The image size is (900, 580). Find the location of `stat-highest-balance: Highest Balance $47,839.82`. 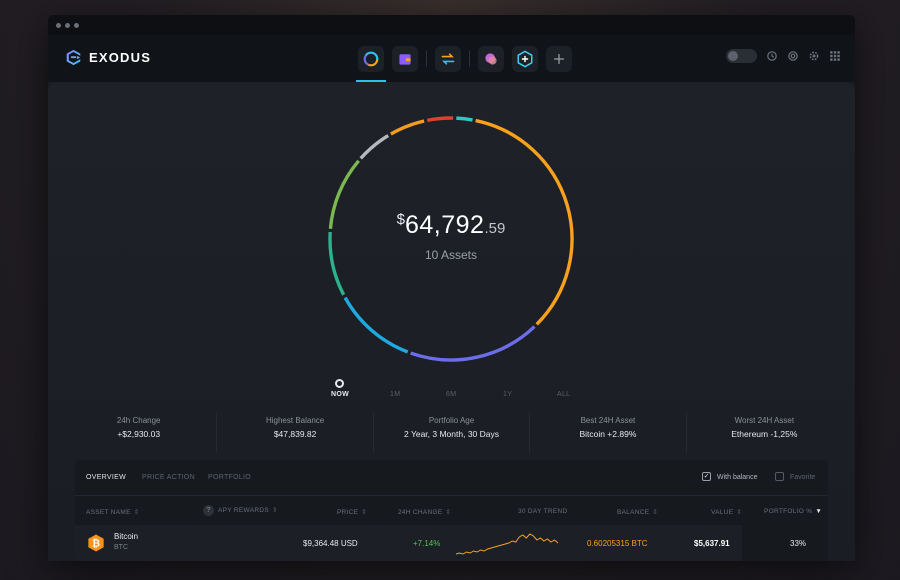

stat-highest-balance: Highest Balance $47,839.82 is located at coordinates (295, 433).